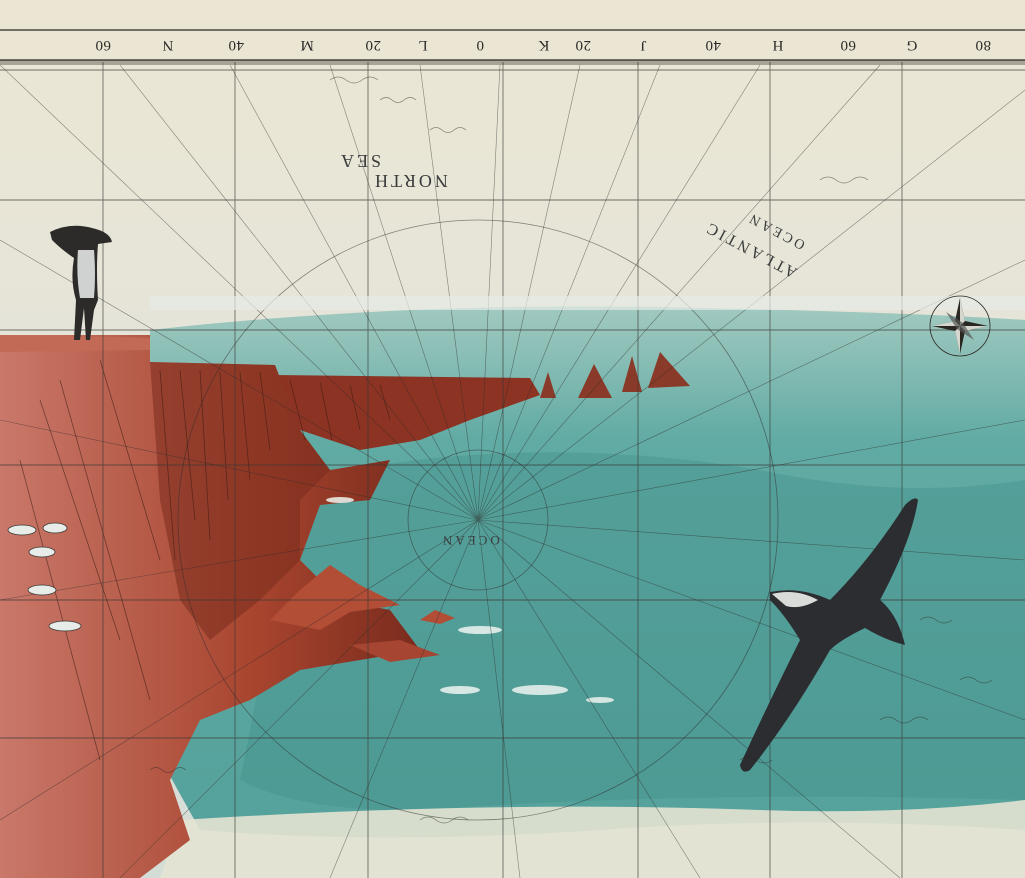 The width and height of the screenshot is (1025, 878). What do you see at coordinates (983, 45) in the screenshot?
I see `scale-label: 80` at bounding box center [983, 45].